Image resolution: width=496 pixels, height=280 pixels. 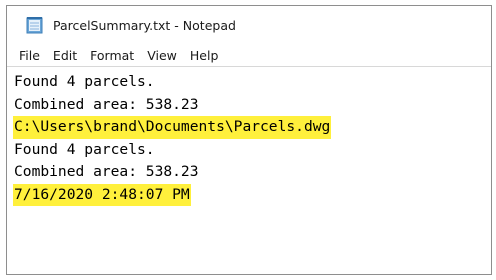 I want to click on menu-edit: Edit, so click(x=65, y=55).